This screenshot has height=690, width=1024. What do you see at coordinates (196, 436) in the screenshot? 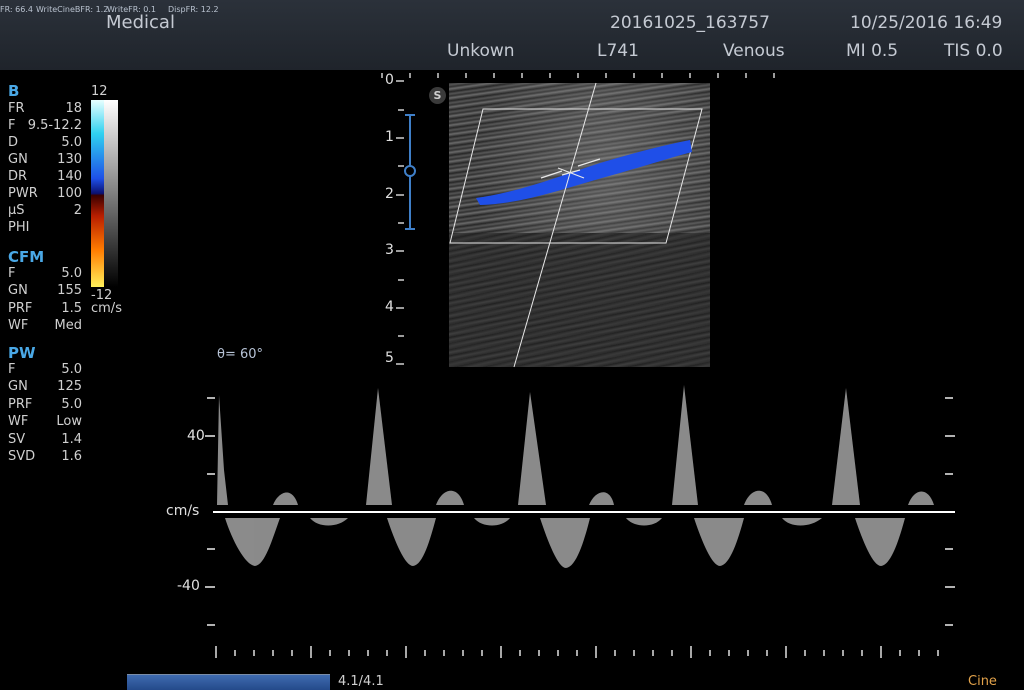
I see `velocity-label-positive: 40` at bounding box center [196, 436].